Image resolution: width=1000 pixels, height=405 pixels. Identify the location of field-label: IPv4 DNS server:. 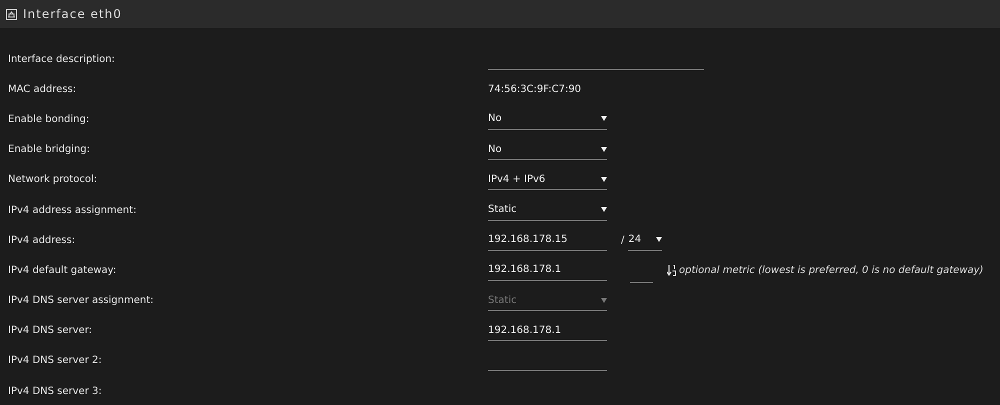
(50, 330).